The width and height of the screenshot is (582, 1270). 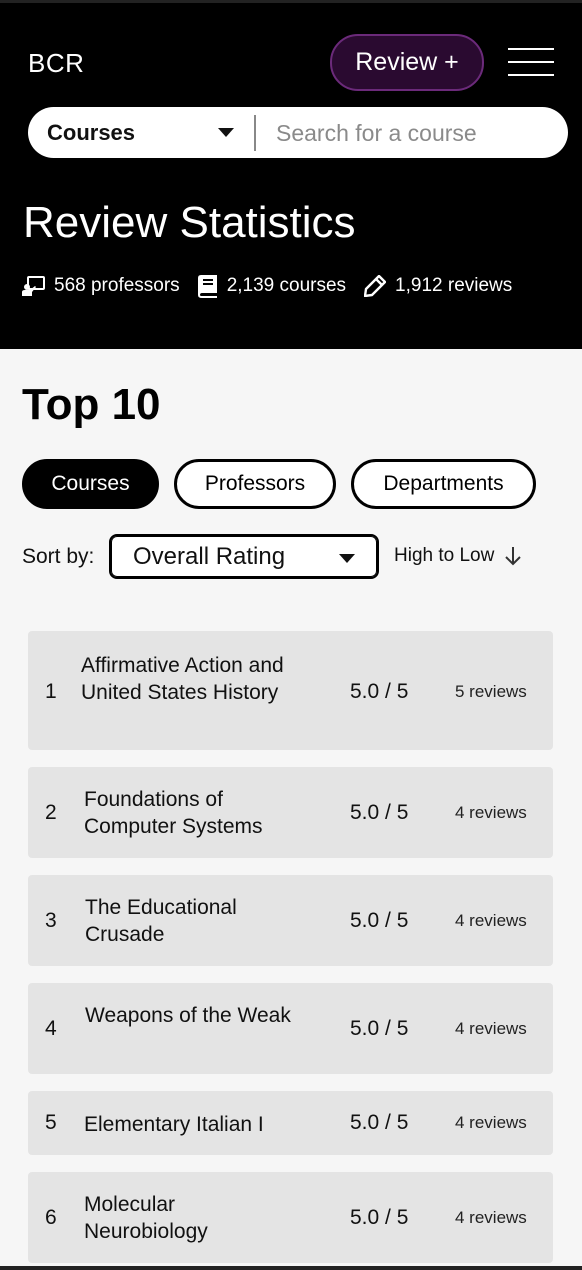 I want to click on sort-label: Sort by:, so click(x=58, y=556).